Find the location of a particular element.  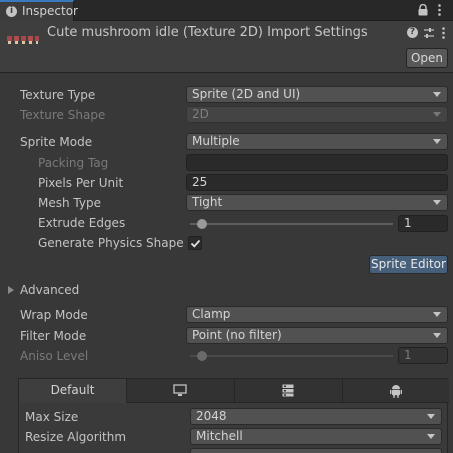

tab-default-label: Default is located at coordinates (72, 390).